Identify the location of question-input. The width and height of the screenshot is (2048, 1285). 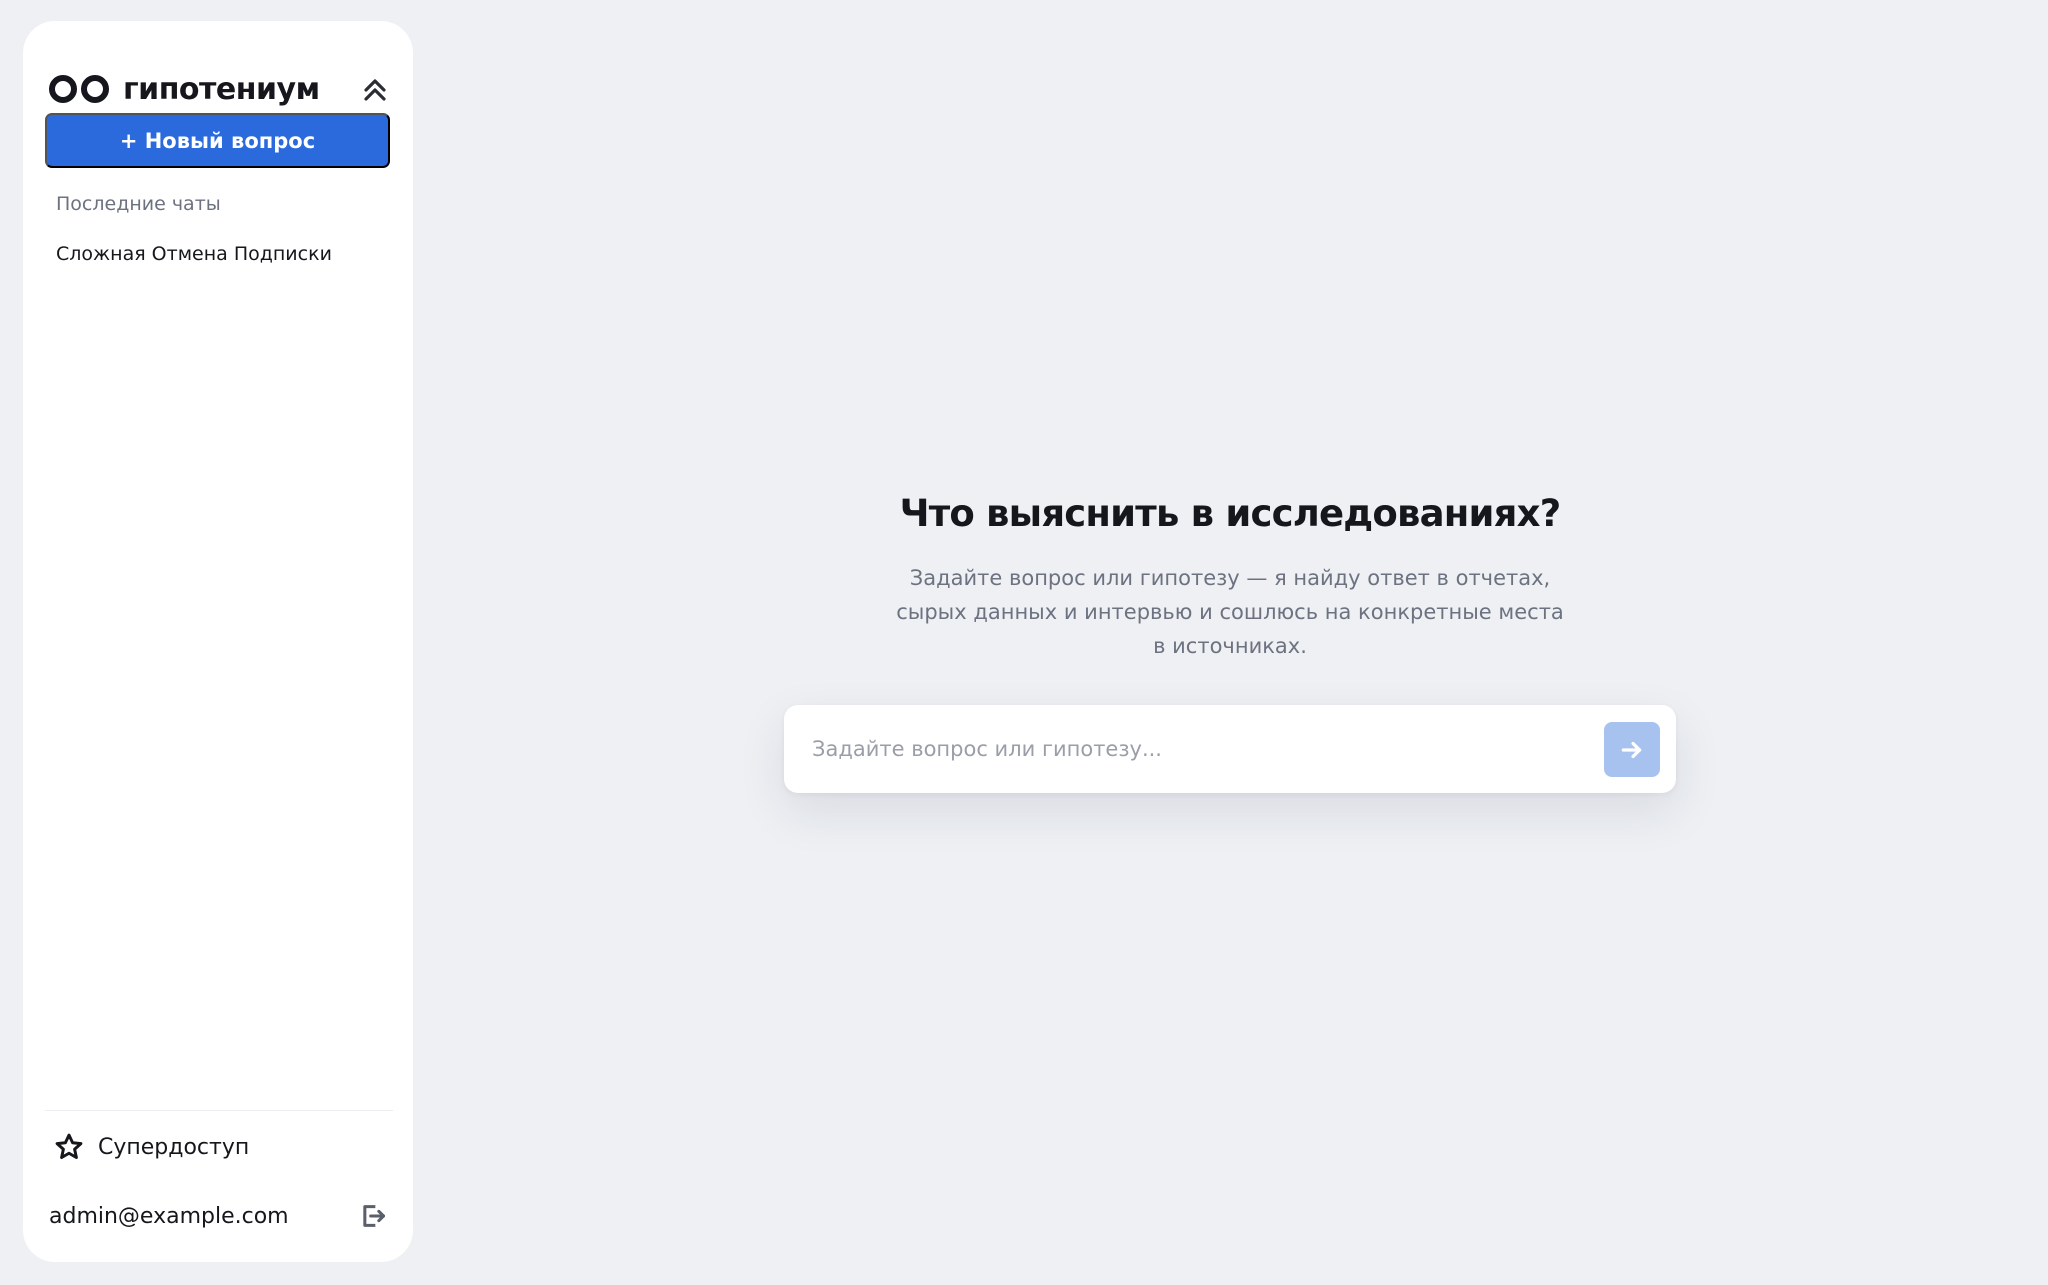
(1197, 749).